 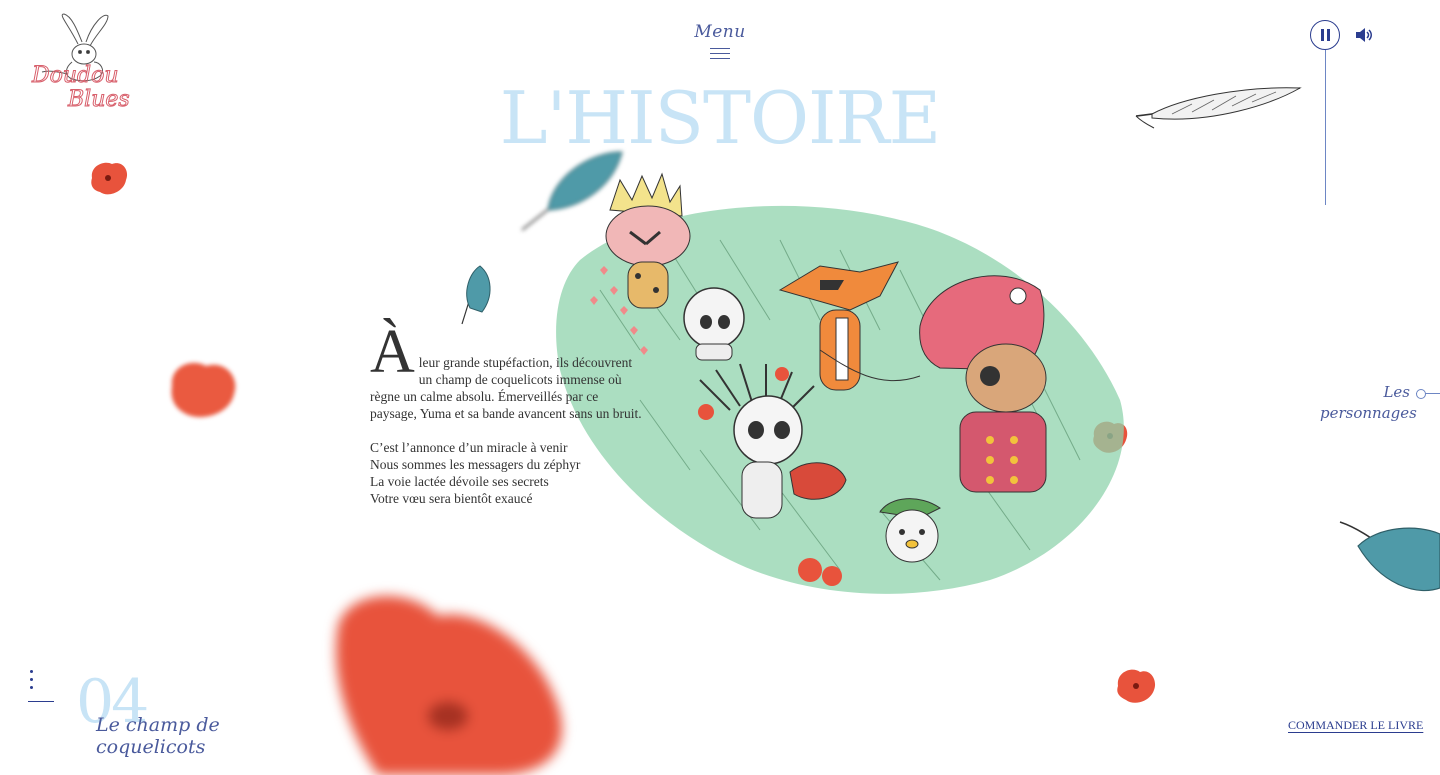 I want to click on pause-button, so click(x=1325, y=35).